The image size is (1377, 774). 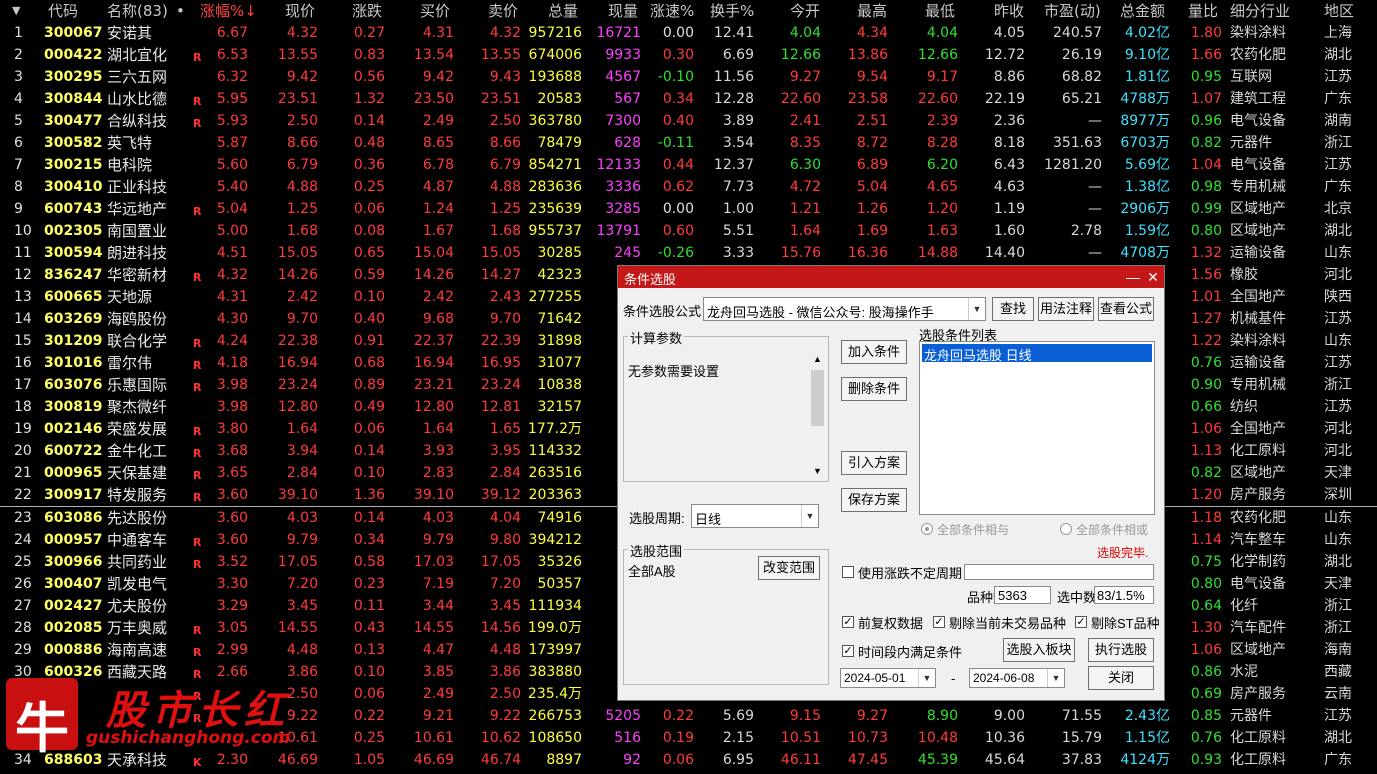 What do you see at coordinates (297, 495) in the screenshot?
I see `price: 39.10` at bounding box center [297, 495].